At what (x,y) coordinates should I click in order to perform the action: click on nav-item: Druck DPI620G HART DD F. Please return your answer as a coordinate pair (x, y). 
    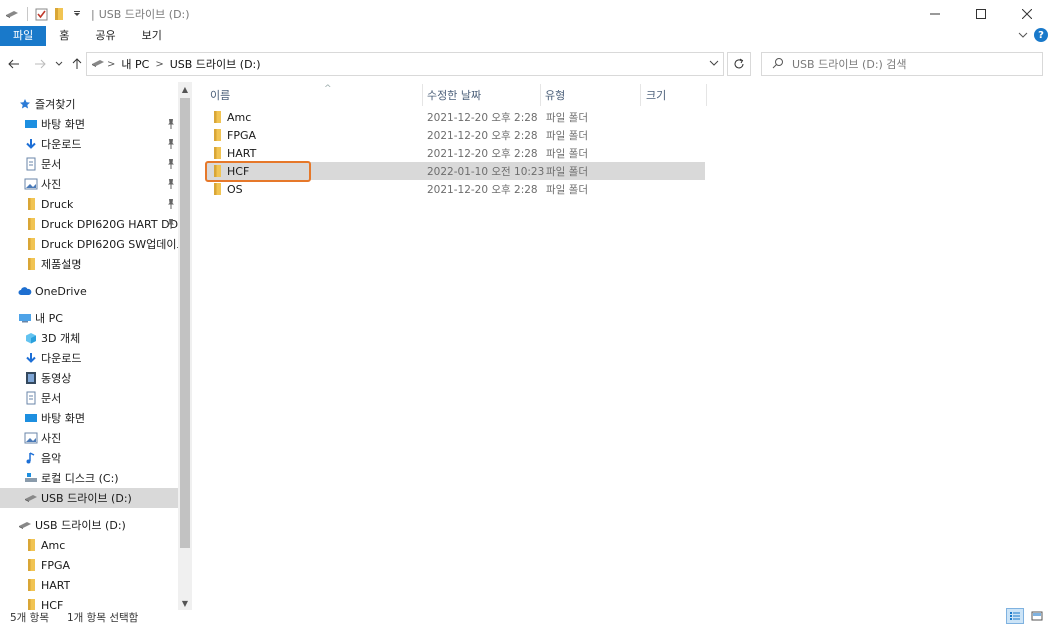
    Looking at the image, I should click on (89, 224).